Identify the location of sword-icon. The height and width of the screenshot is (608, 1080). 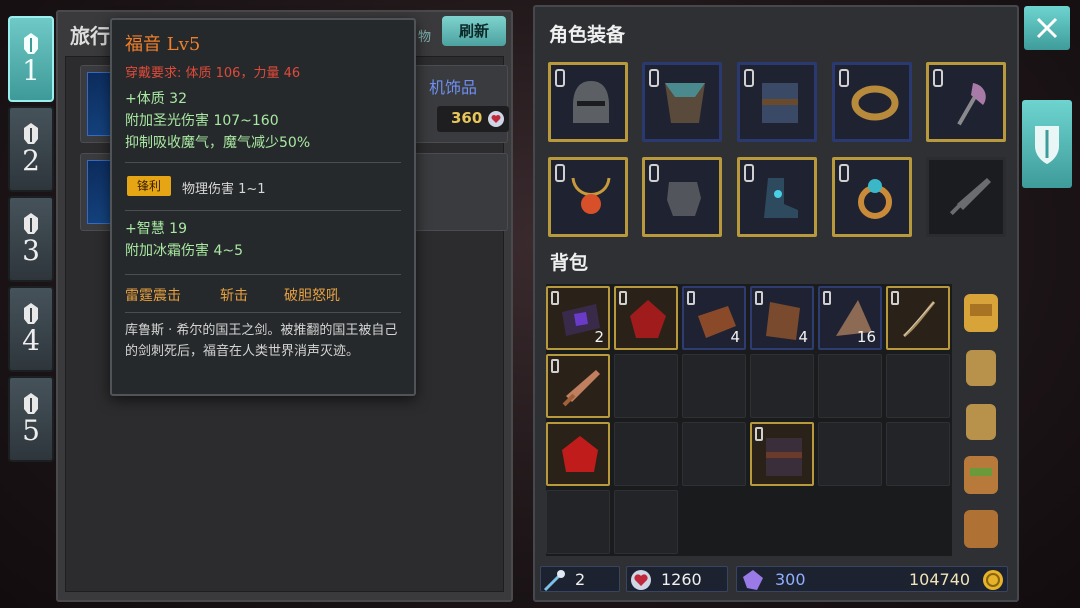
(970, 197).